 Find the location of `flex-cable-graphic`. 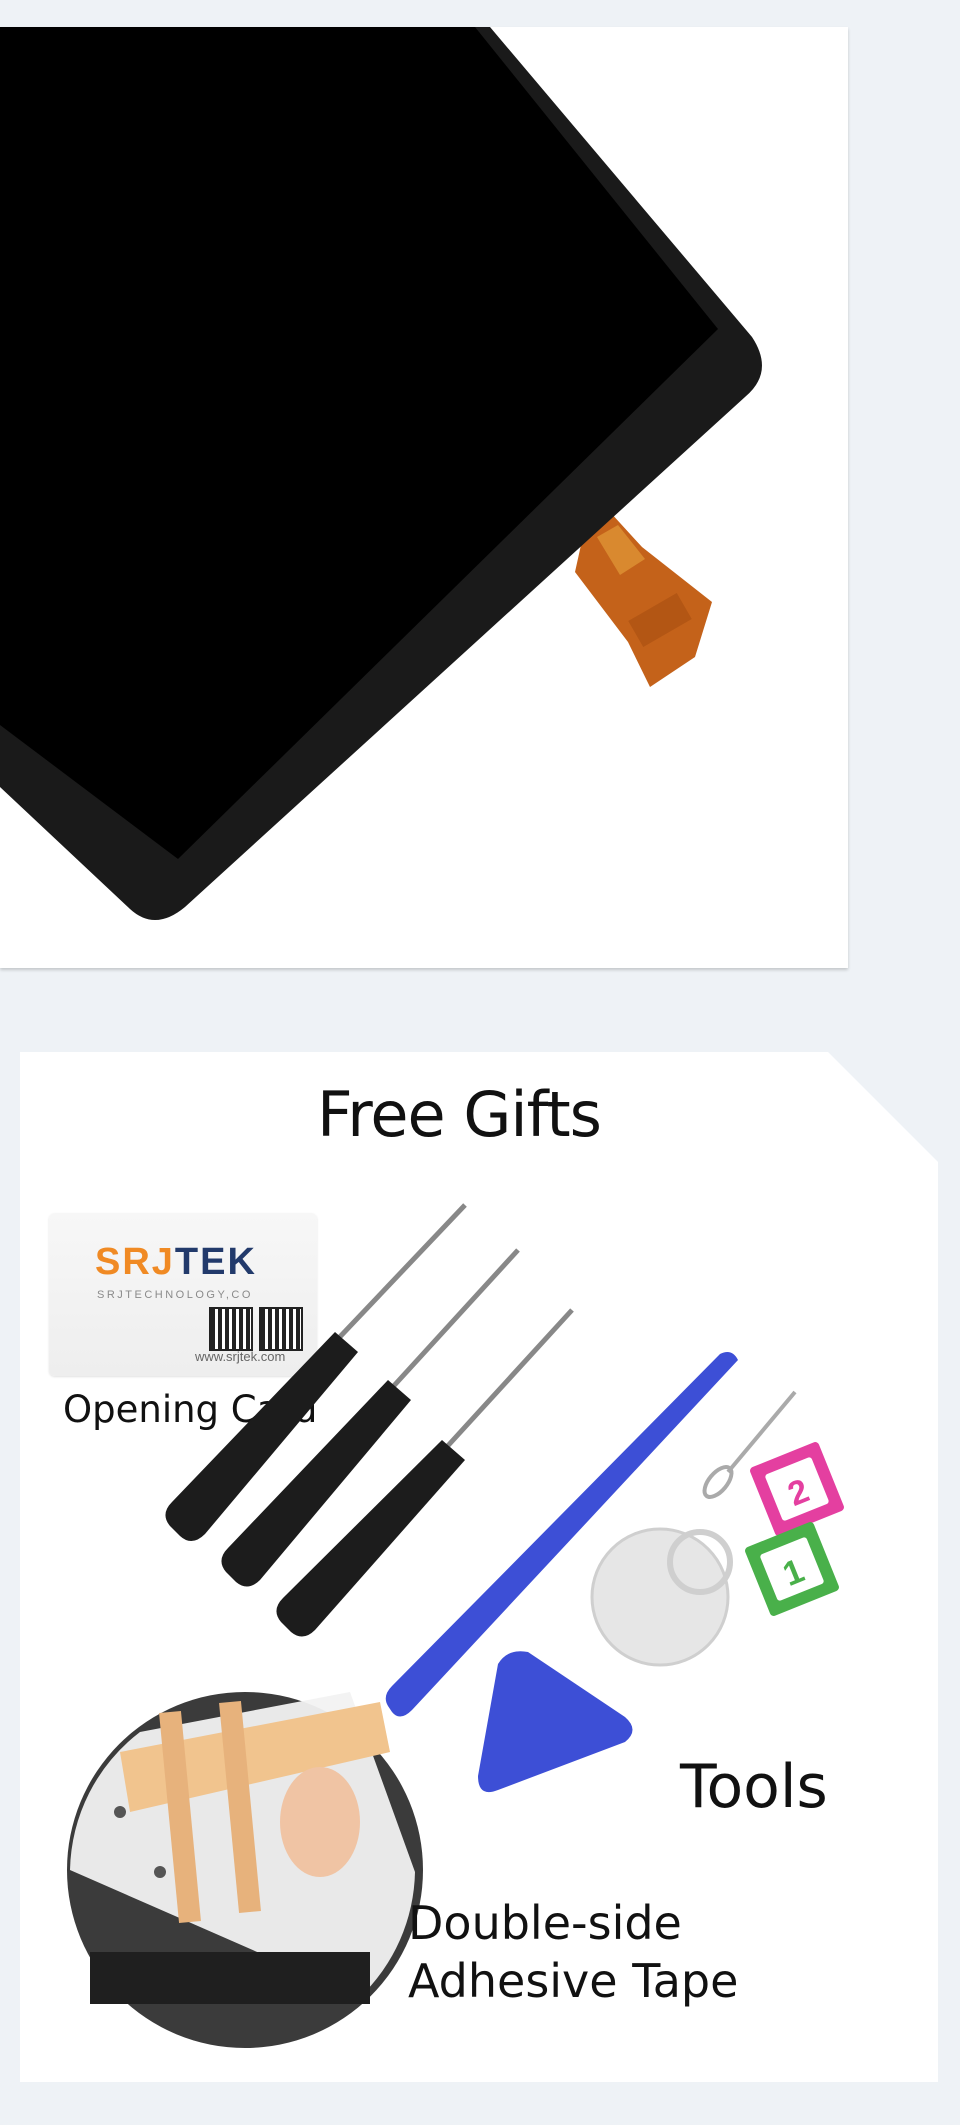

flex-cable-graphic is located at coordinates (643, 599).